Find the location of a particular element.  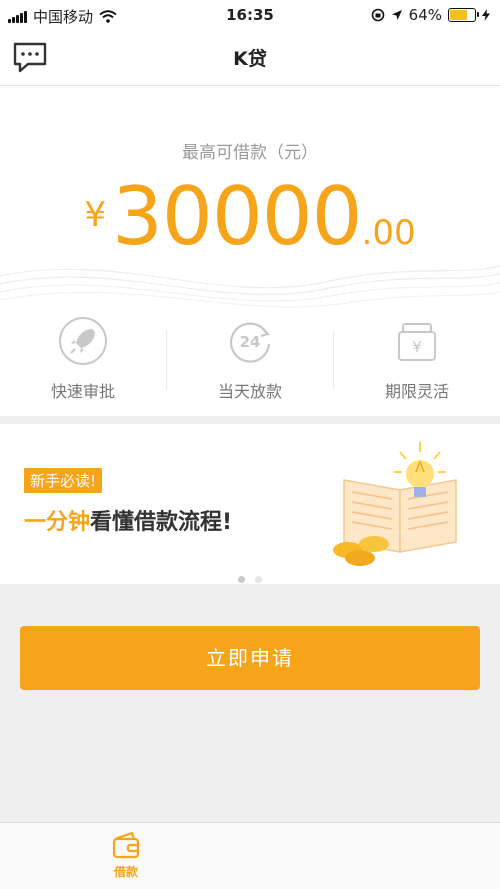

tab-bar: 借款 is located at coordinates (250, 855).